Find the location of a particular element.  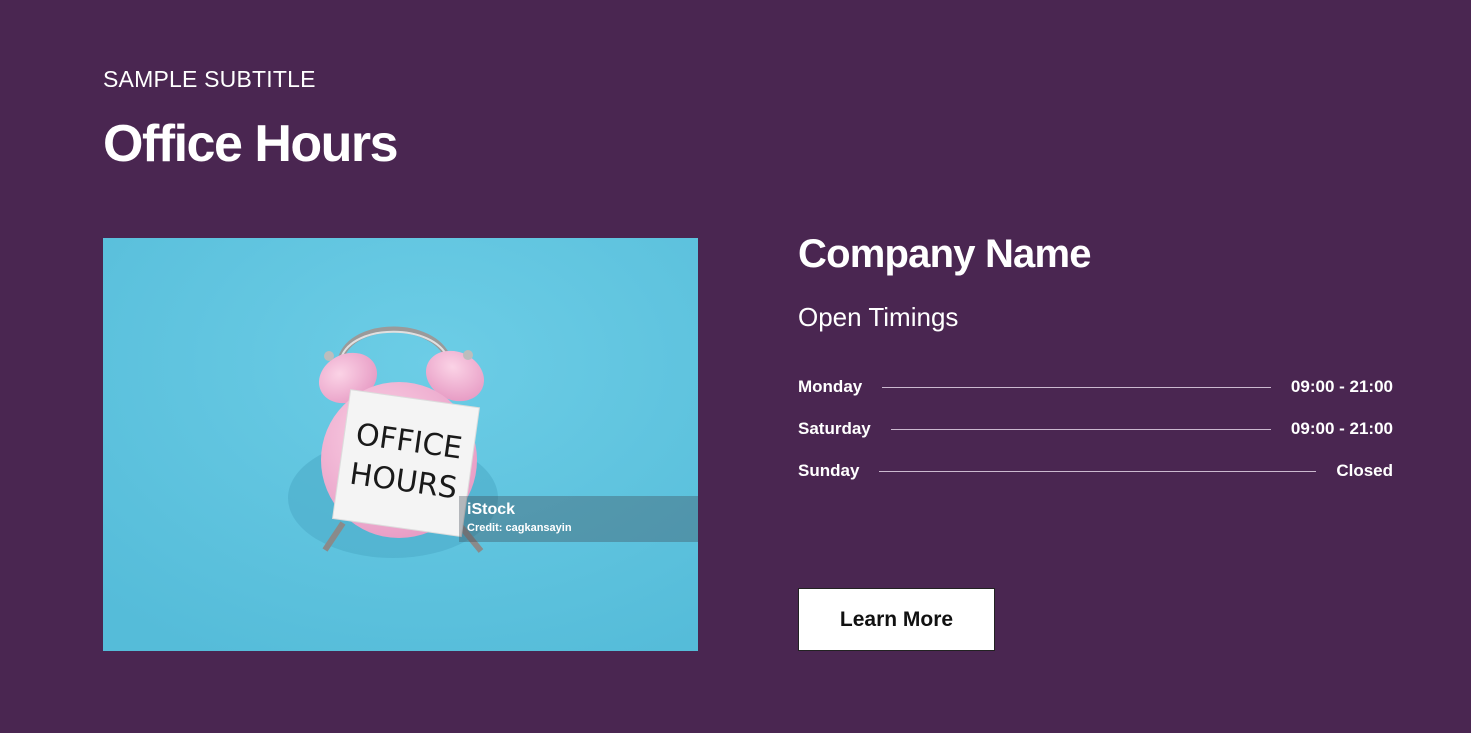

page-title: Office Hours is located at coordinates (251, 144).